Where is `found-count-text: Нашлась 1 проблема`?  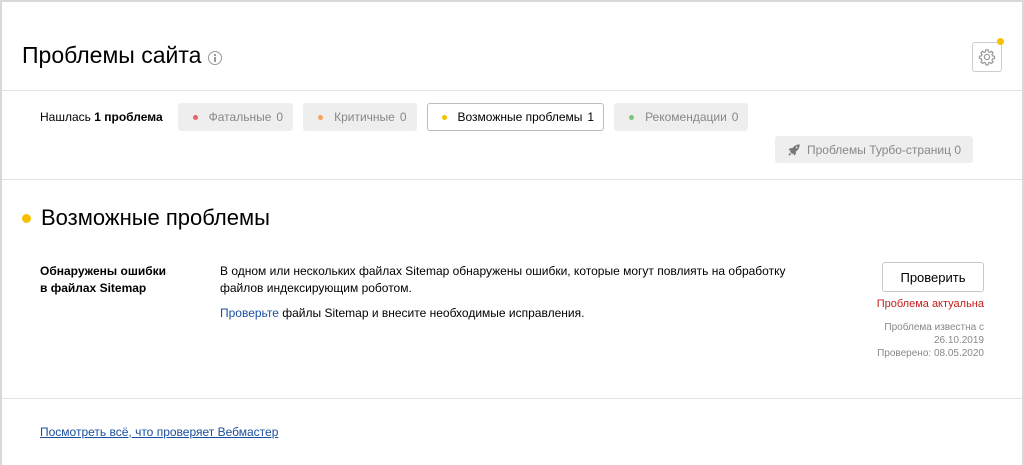
found-count-text: Нашлась 1 проблема is located at coordinates (101, 117).